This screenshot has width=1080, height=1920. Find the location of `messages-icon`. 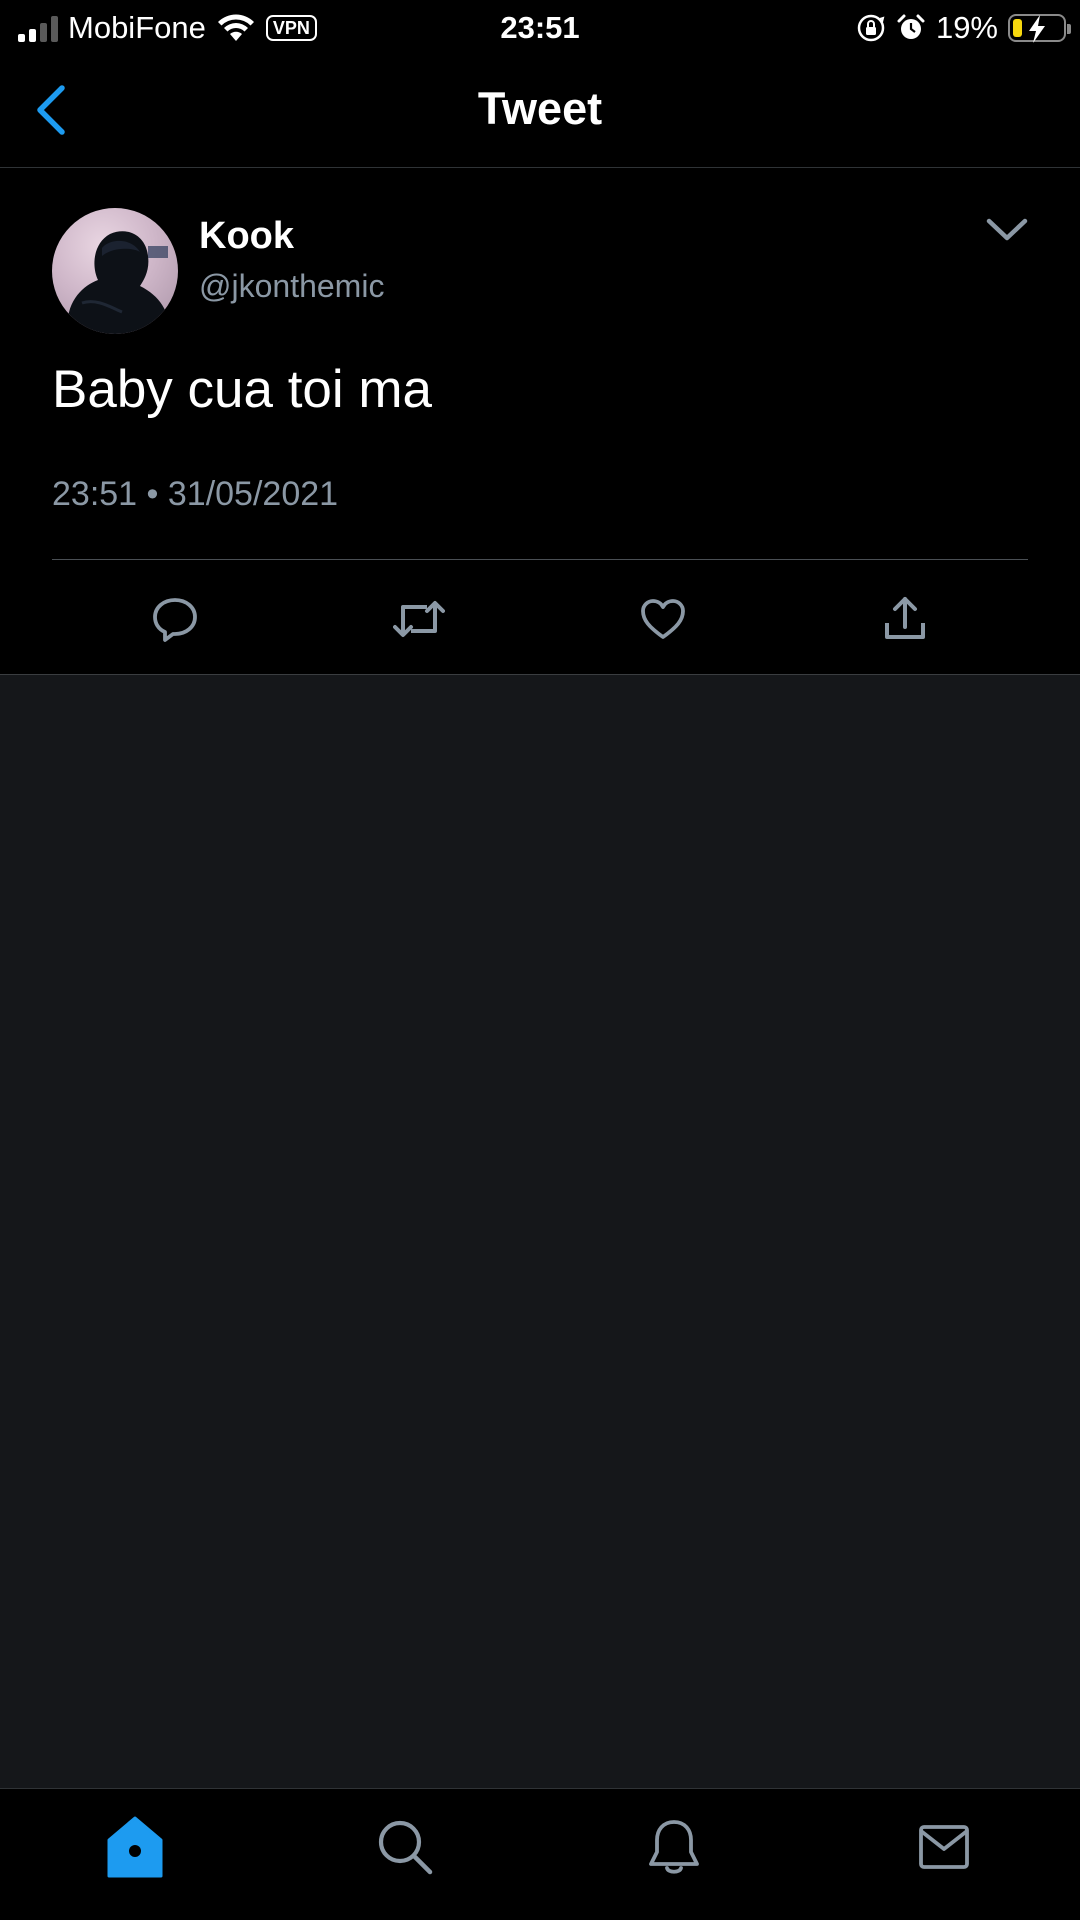

messages-icon is located at coordinates (944, 1847).